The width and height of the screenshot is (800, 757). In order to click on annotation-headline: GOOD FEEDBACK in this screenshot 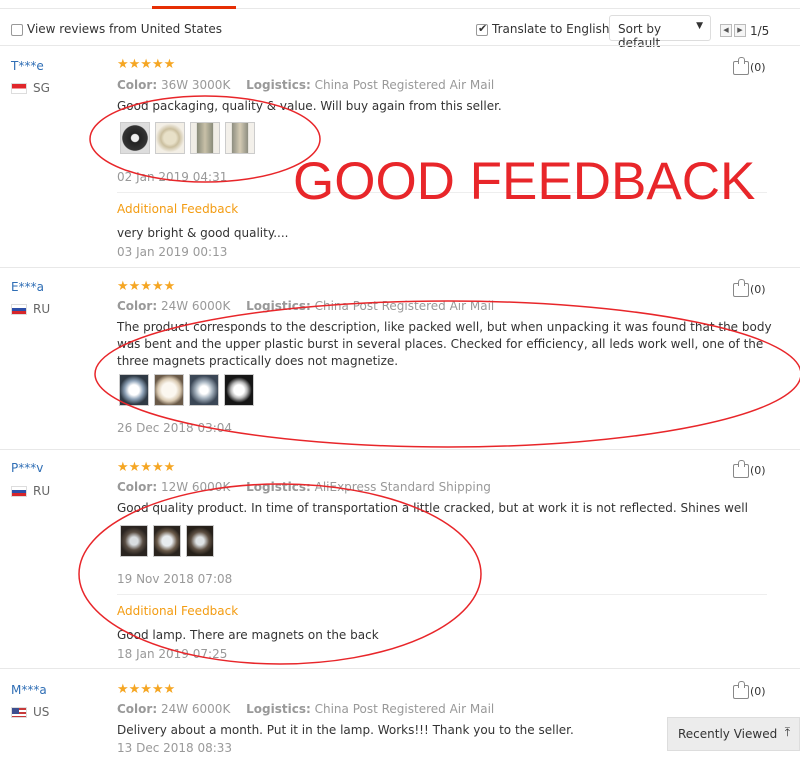, I will do `click(524, 181)`.